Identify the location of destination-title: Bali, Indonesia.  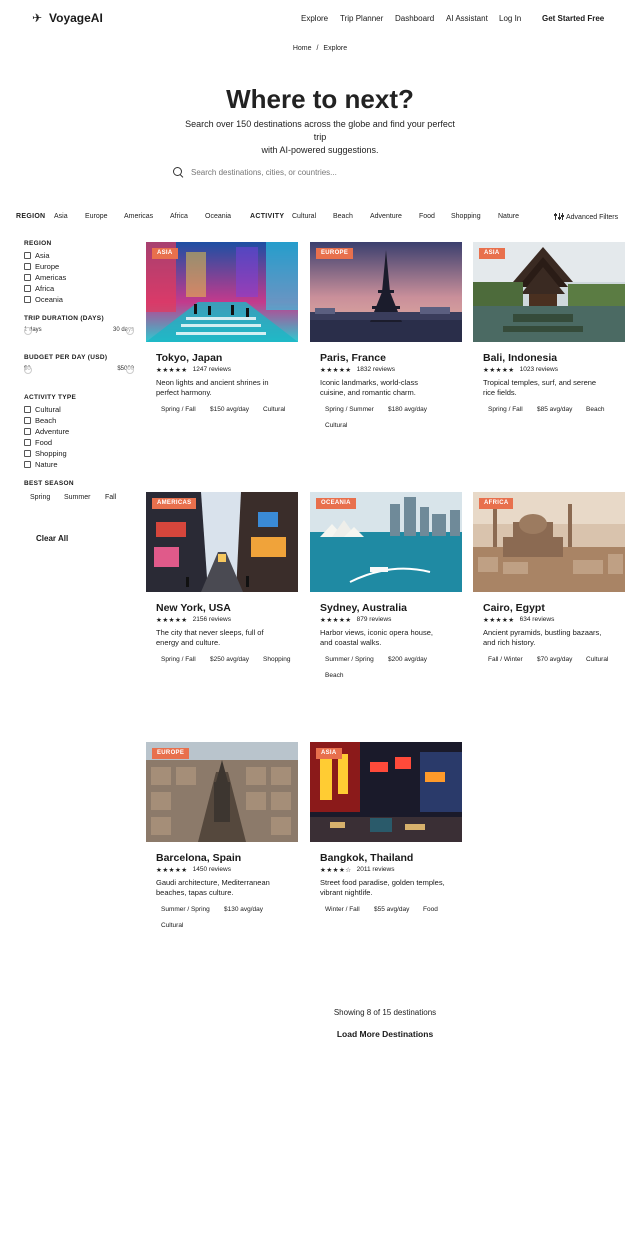
(520, 358).